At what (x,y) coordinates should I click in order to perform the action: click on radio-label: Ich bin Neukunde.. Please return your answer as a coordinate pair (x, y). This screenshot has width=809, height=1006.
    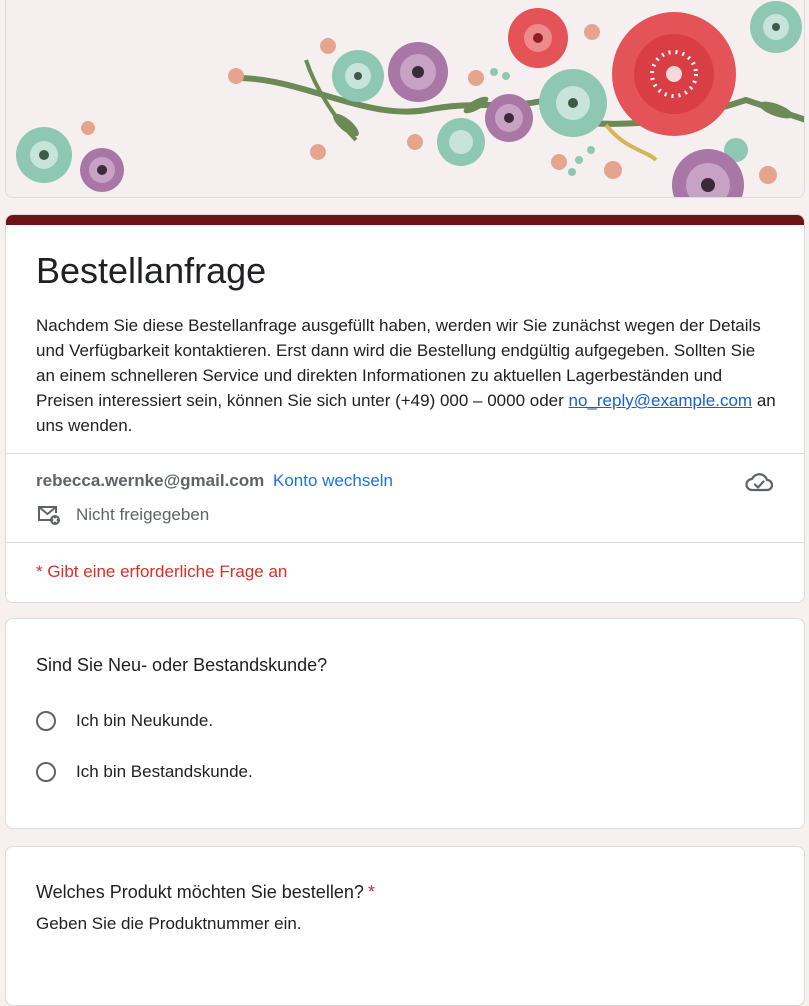
    Looking at the image, I should click on (145, 720).